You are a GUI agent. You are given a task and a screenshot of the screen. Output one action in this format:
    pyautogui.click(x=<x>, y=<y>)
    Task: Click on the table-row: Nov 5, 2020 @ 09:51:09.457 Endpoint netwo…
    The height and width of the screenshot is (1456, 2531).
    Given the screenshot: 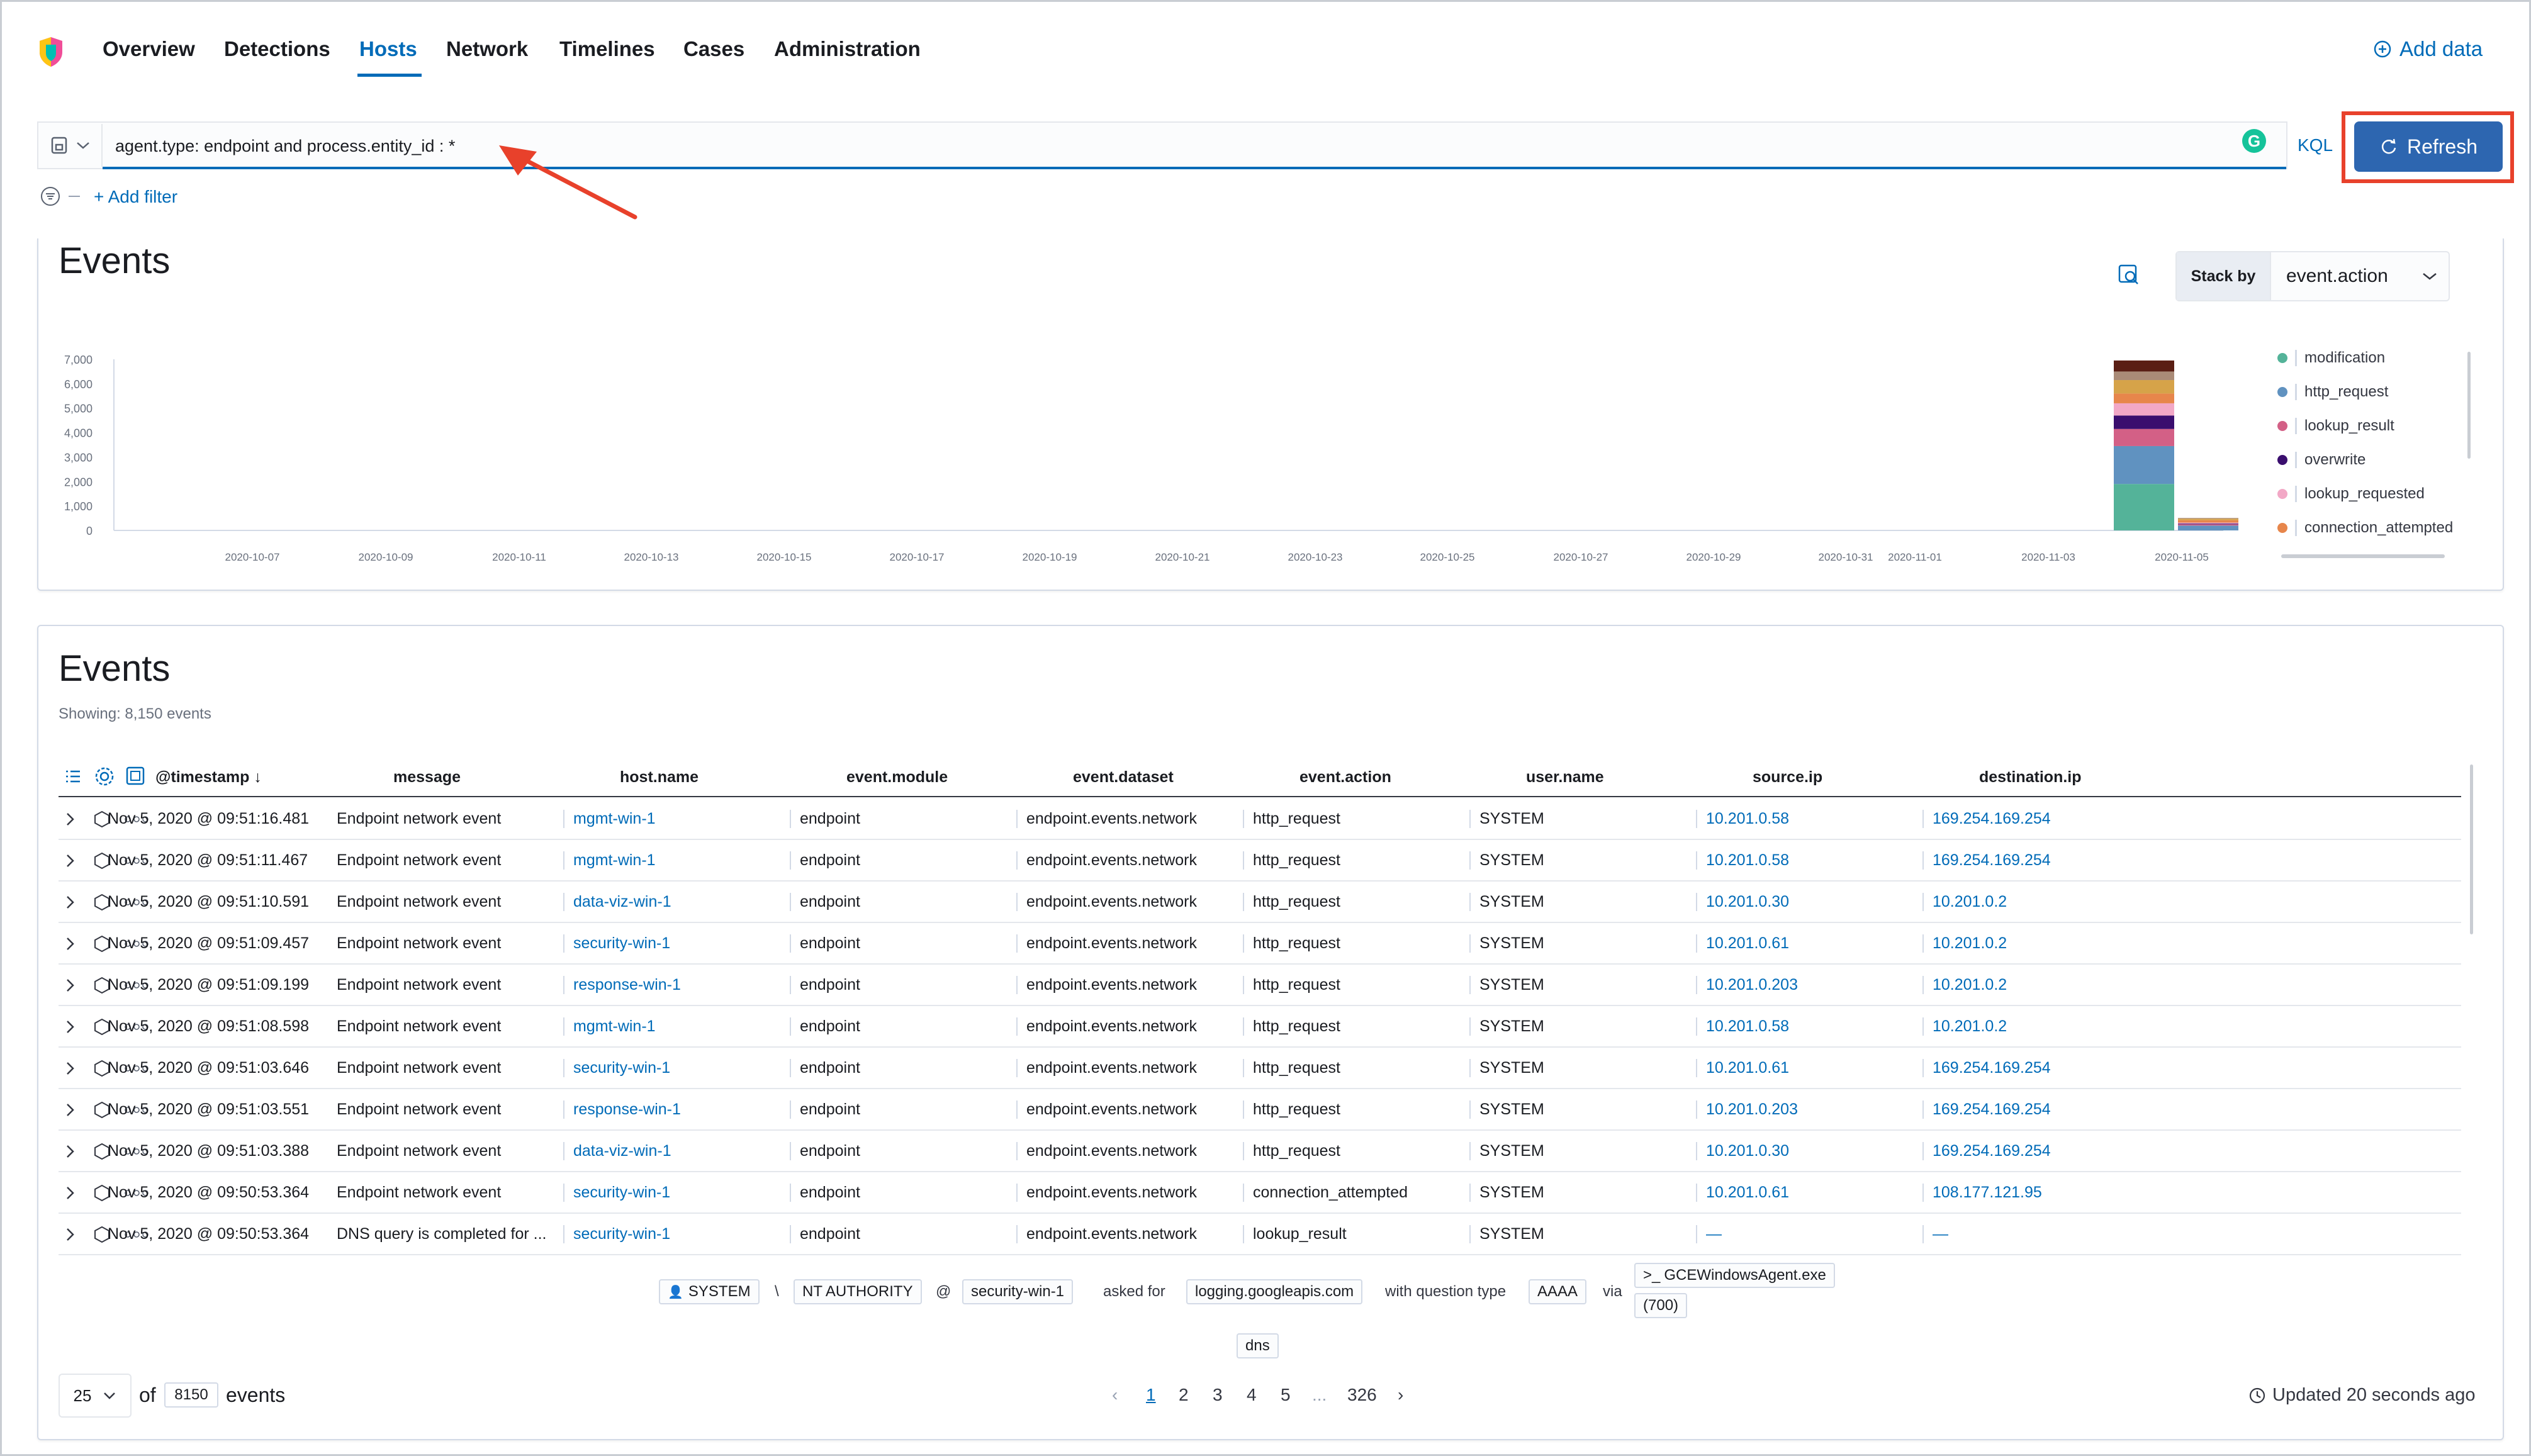 What is the action you would take?
    pyautogui.click(x=1260, y=944)
    